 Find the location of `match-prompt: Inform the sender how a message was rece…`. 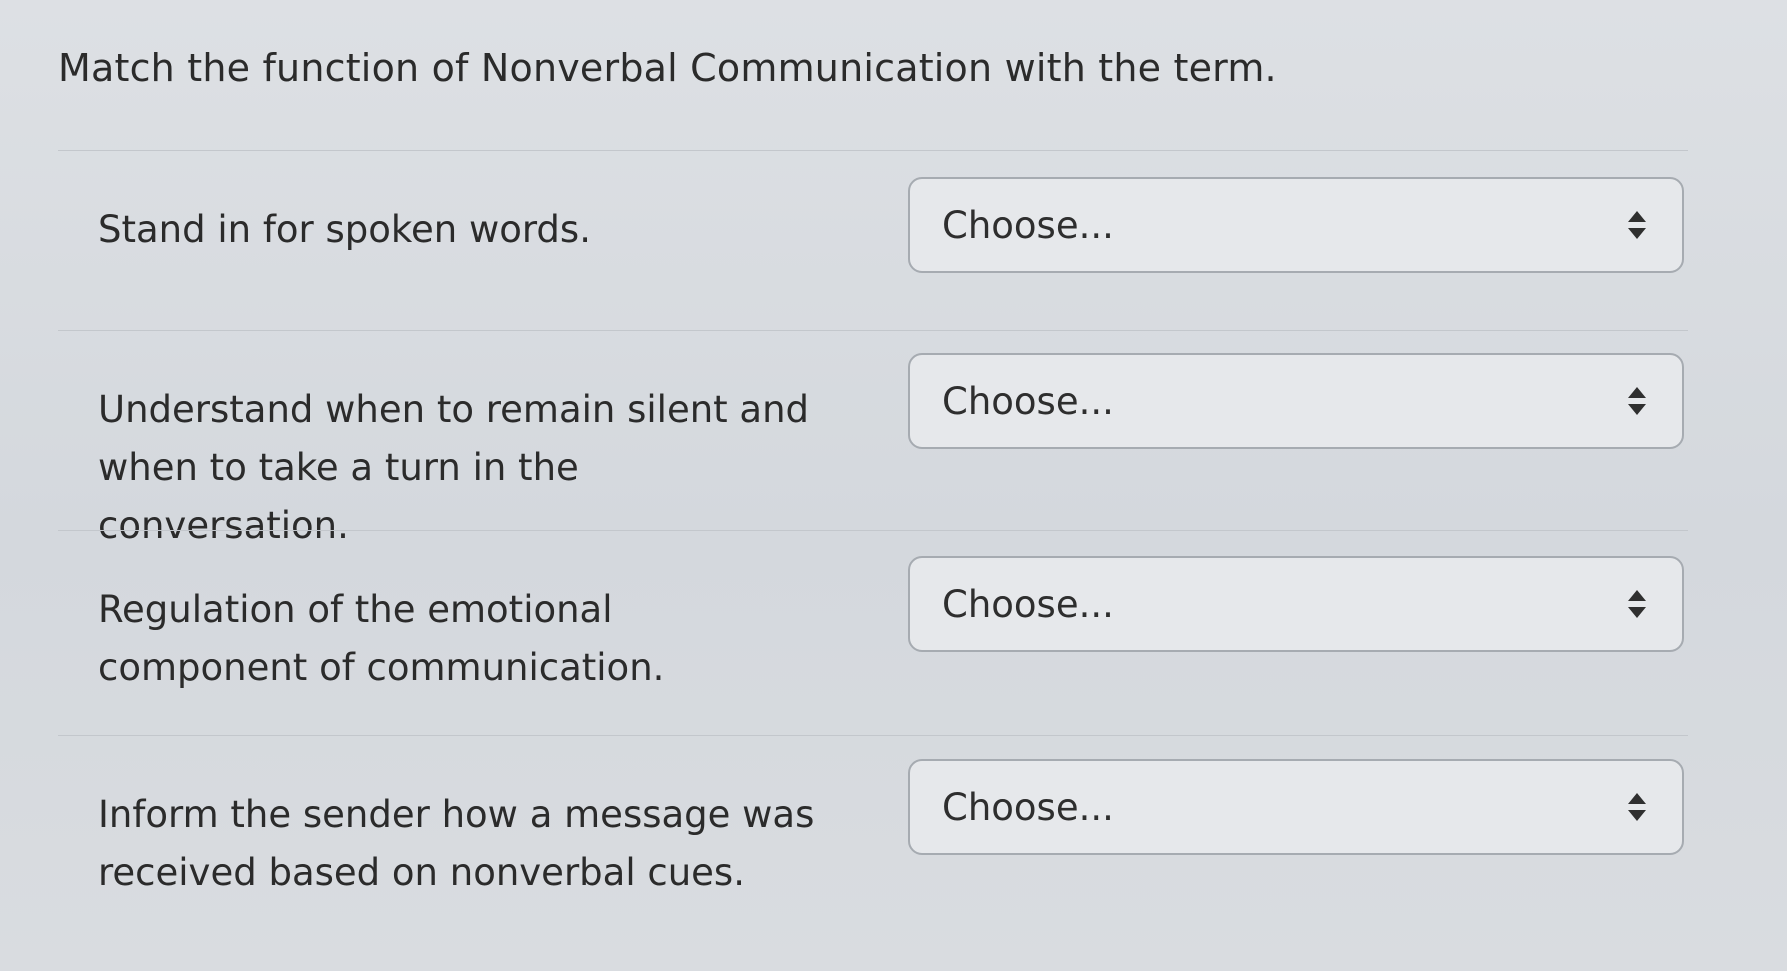

match-prompt: Inform the sender how a message was rece… is located at coordinates (456, 843).